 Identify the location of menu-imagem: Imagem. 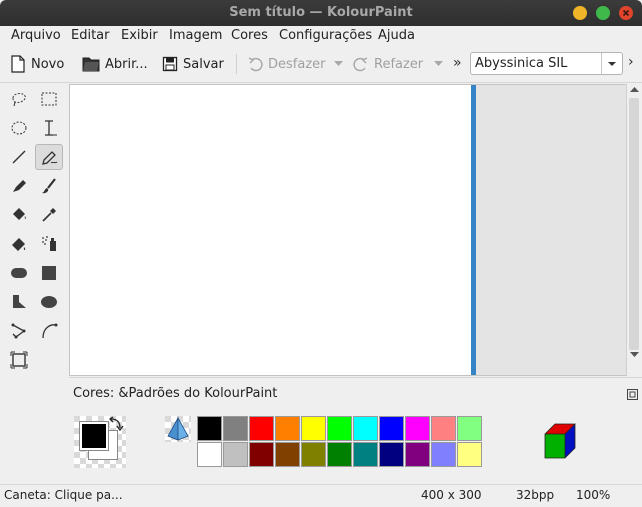
(195, 35).